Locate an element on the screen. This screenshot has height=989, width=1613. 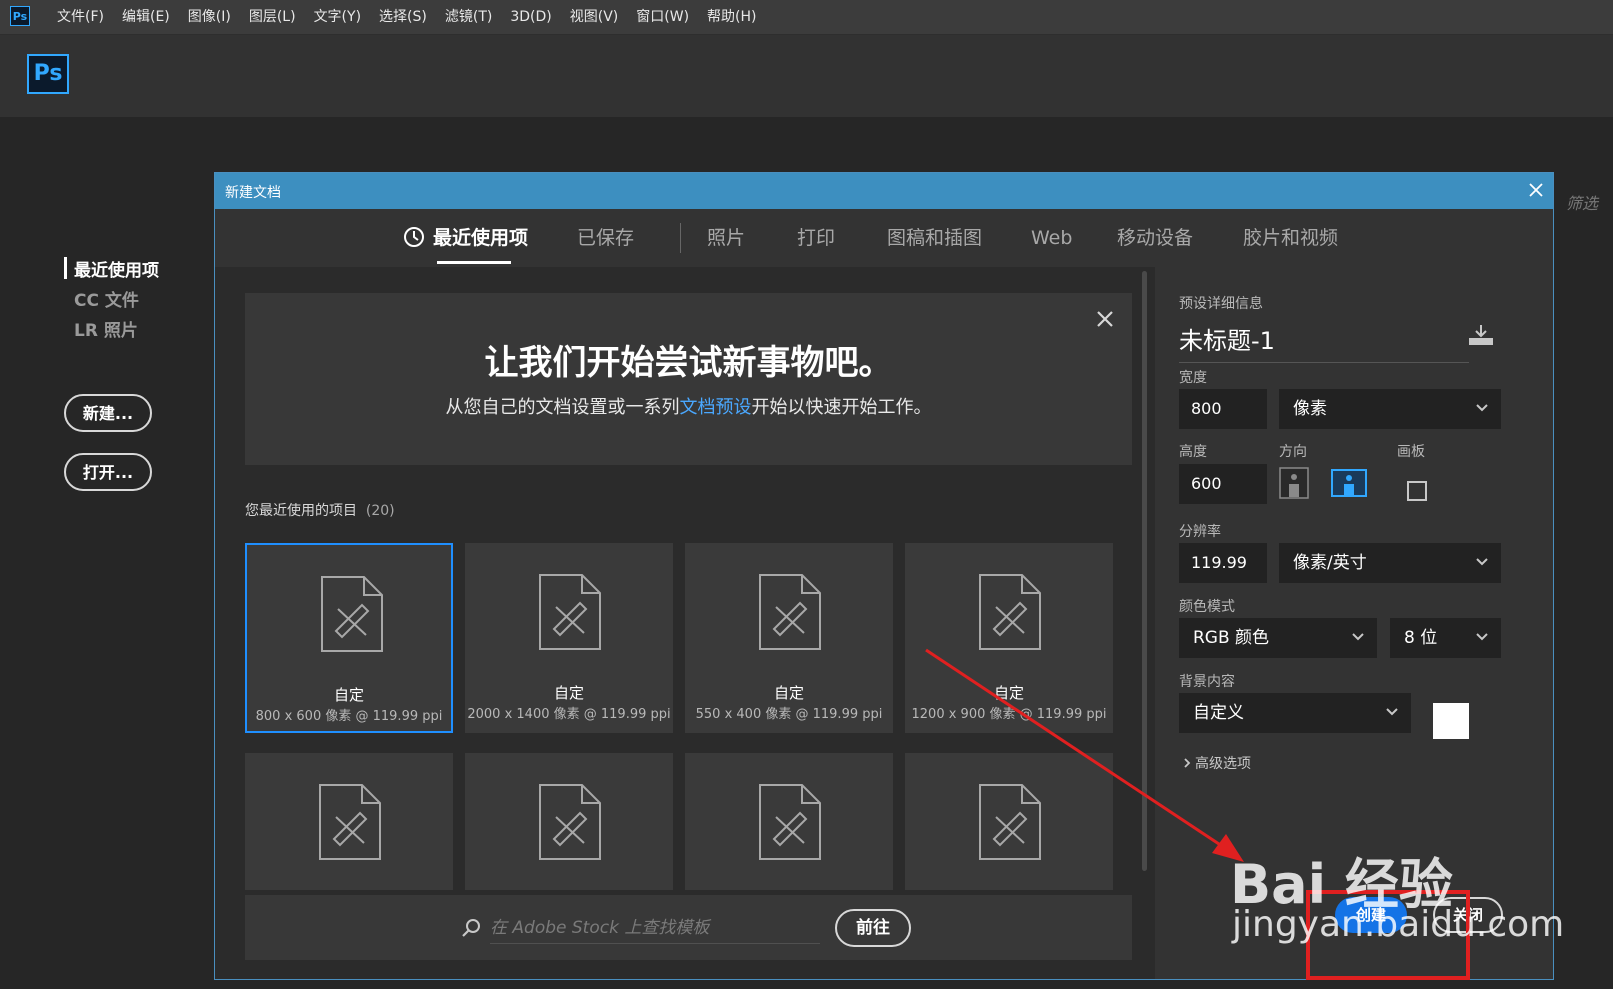
recent-count: (20) is located at coordinates (380, 511).